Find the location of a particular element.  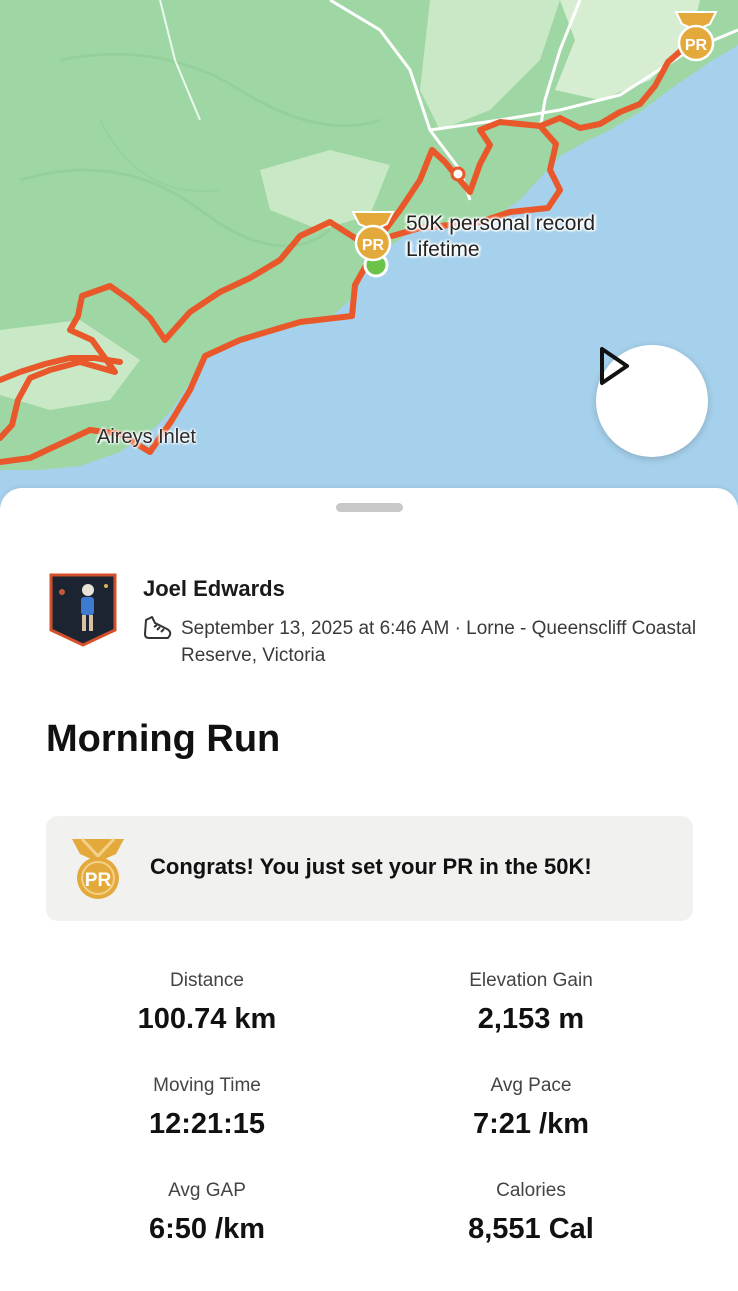

stat-label: Distance is located at coordinates (207, 980).